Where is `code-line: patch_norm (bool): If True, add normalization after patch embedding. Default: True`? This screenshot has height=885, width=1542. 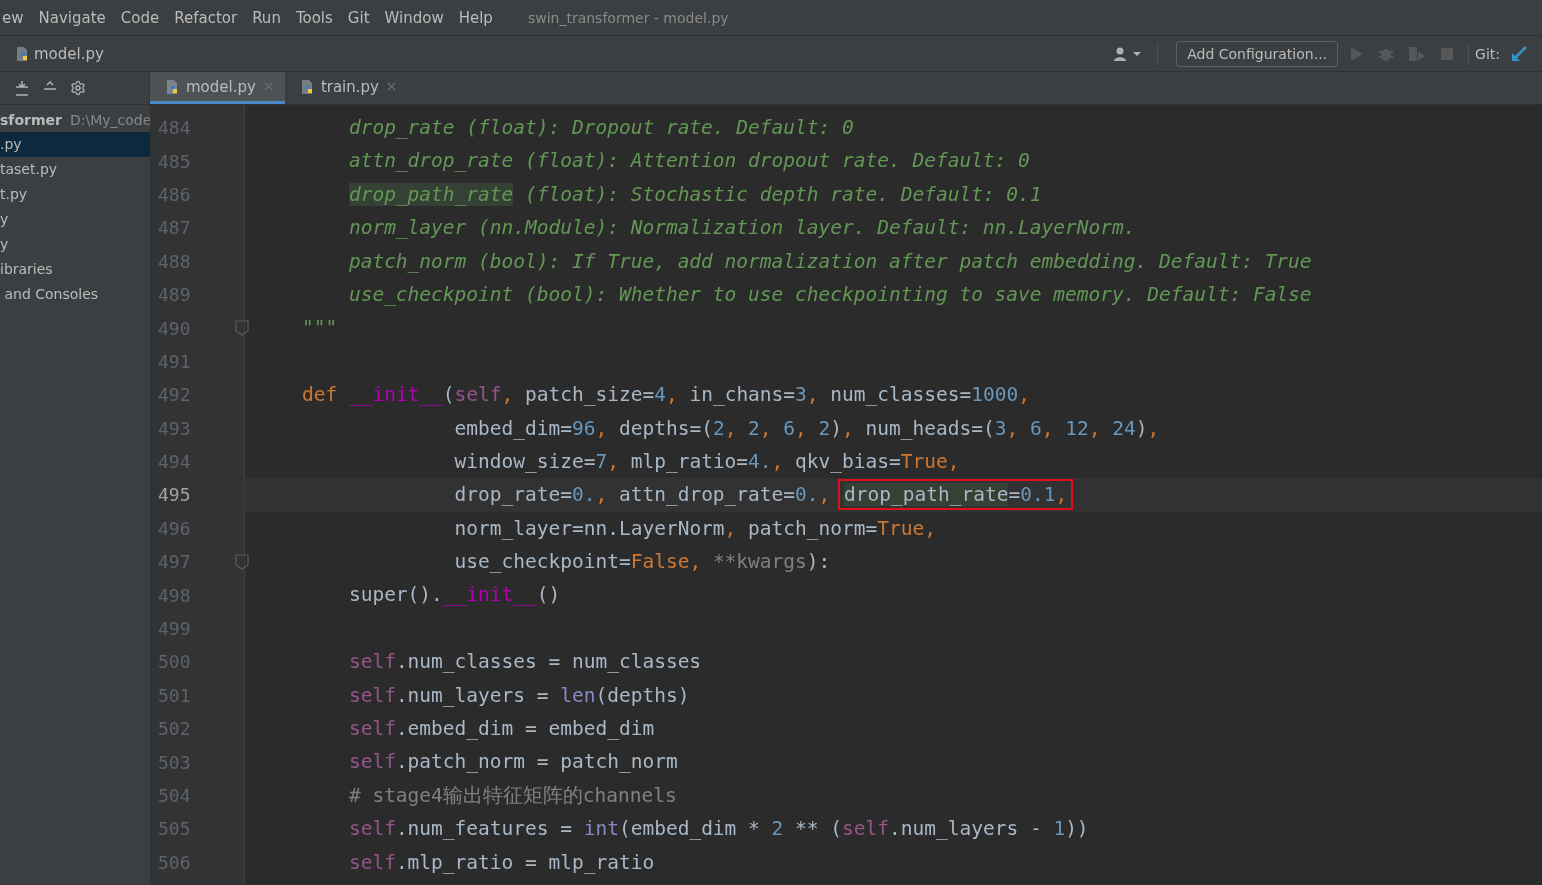
code-line: patch_norm (bool): If True, add normalization after patch embedding. Default: True is located at coordinates (830, 261).